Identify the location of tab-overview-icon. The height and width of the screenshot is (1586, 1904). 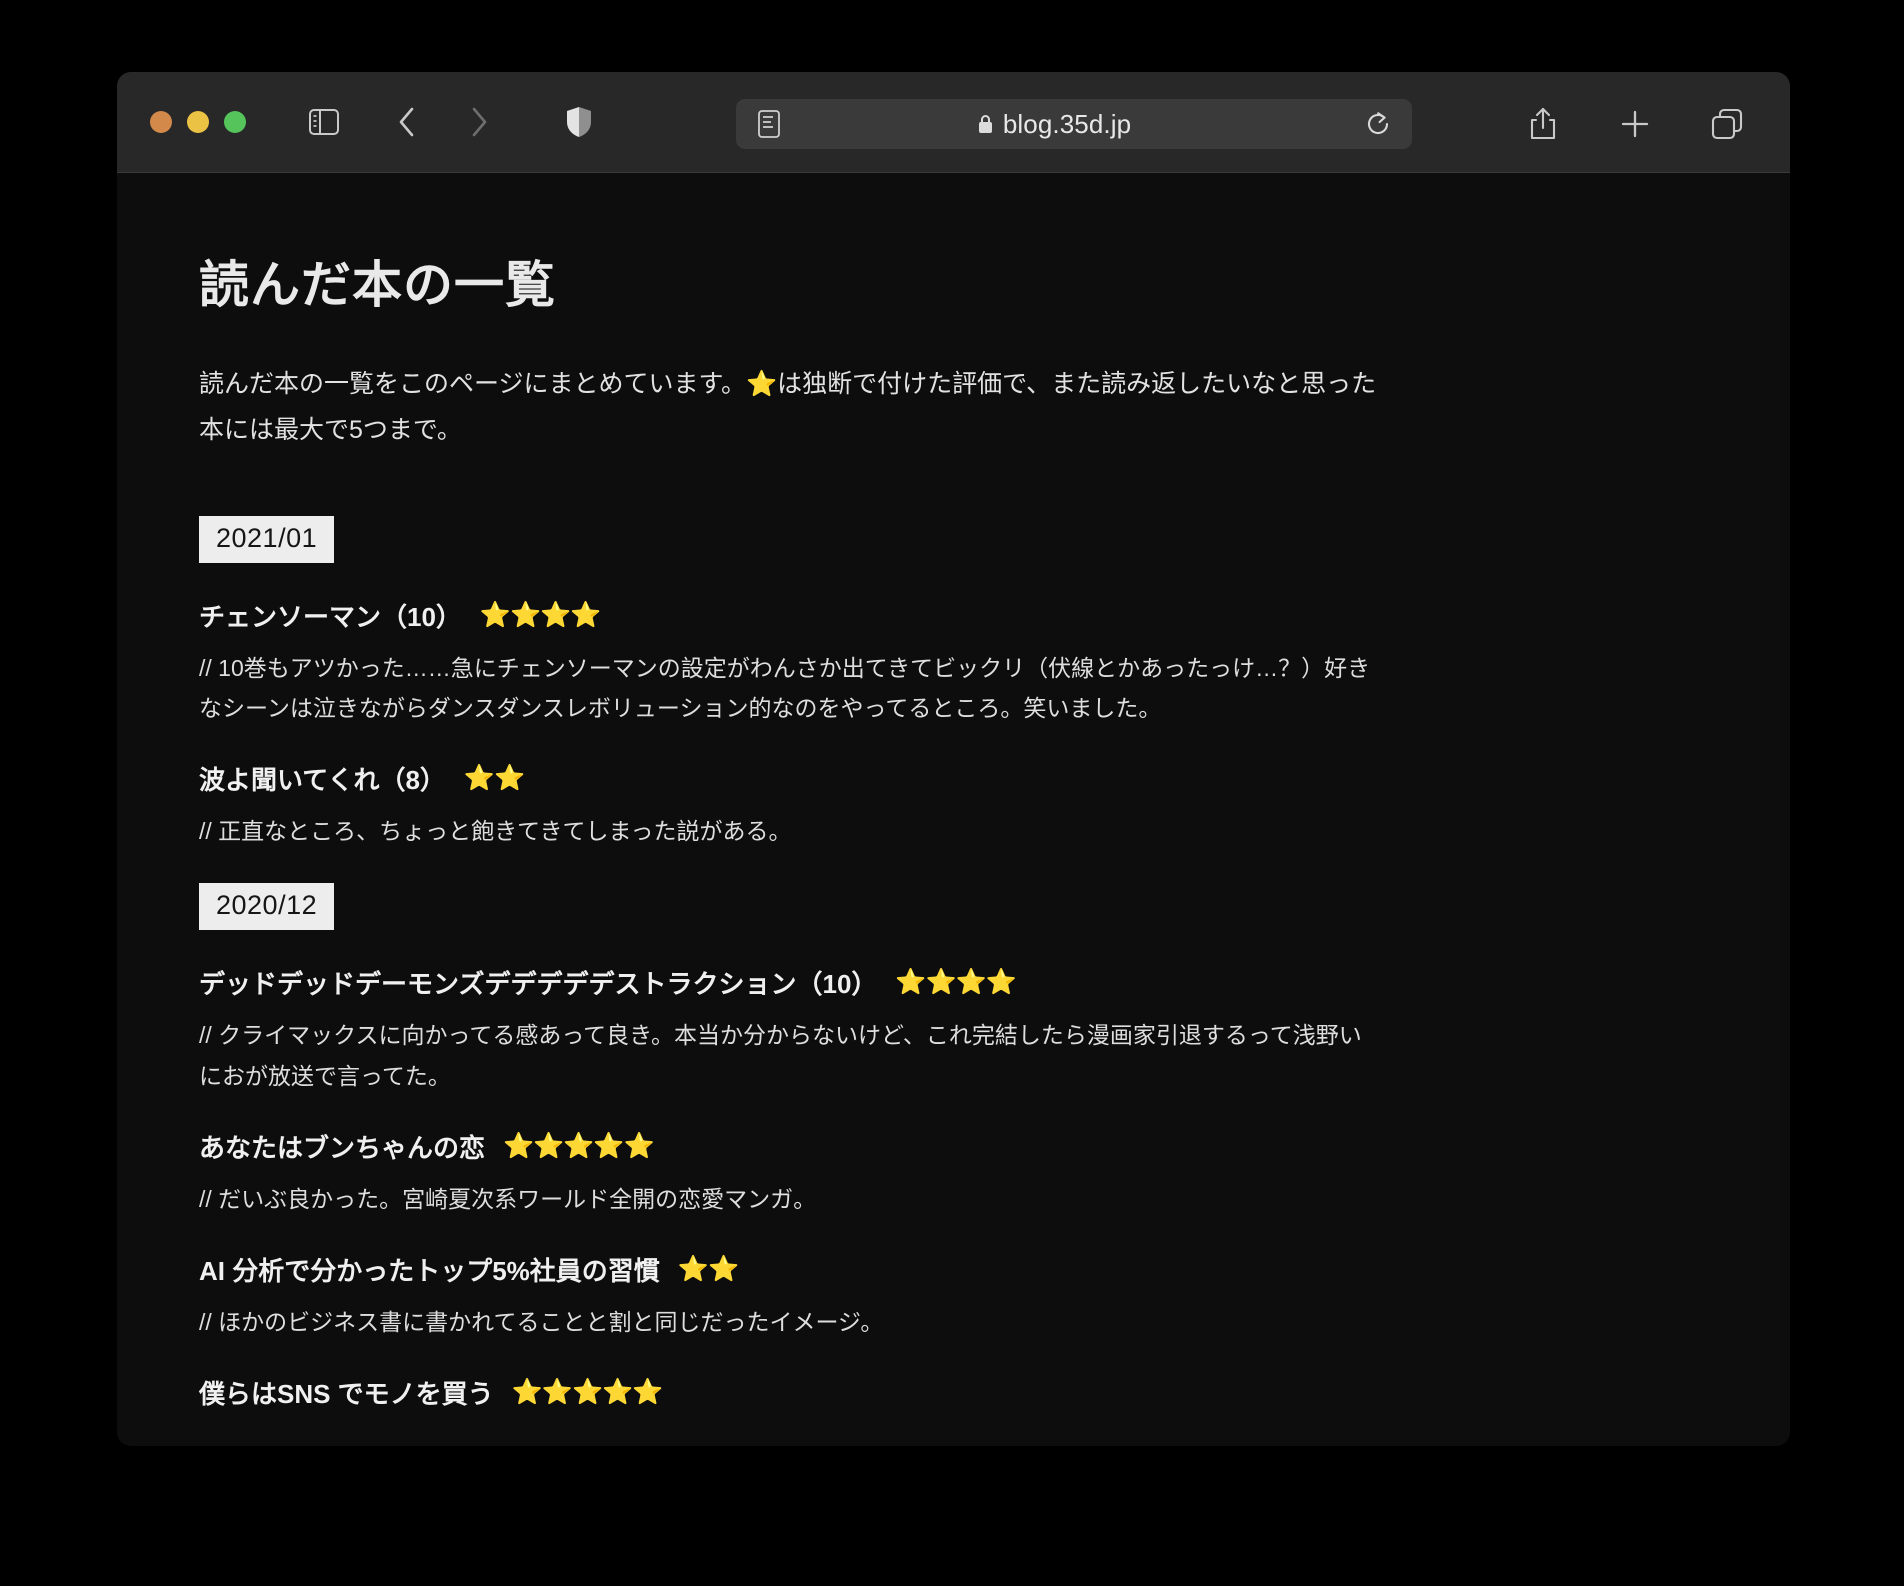
(1727, 124).